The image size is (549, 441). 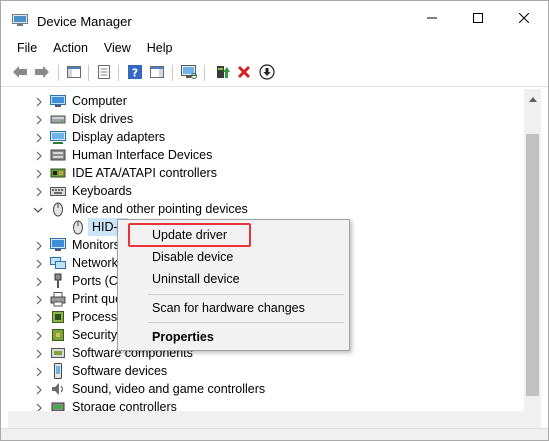 What do you see at coordinates (432, 19) in the screenshot?
I see `minimize-button` at bounding box center [432, 19].